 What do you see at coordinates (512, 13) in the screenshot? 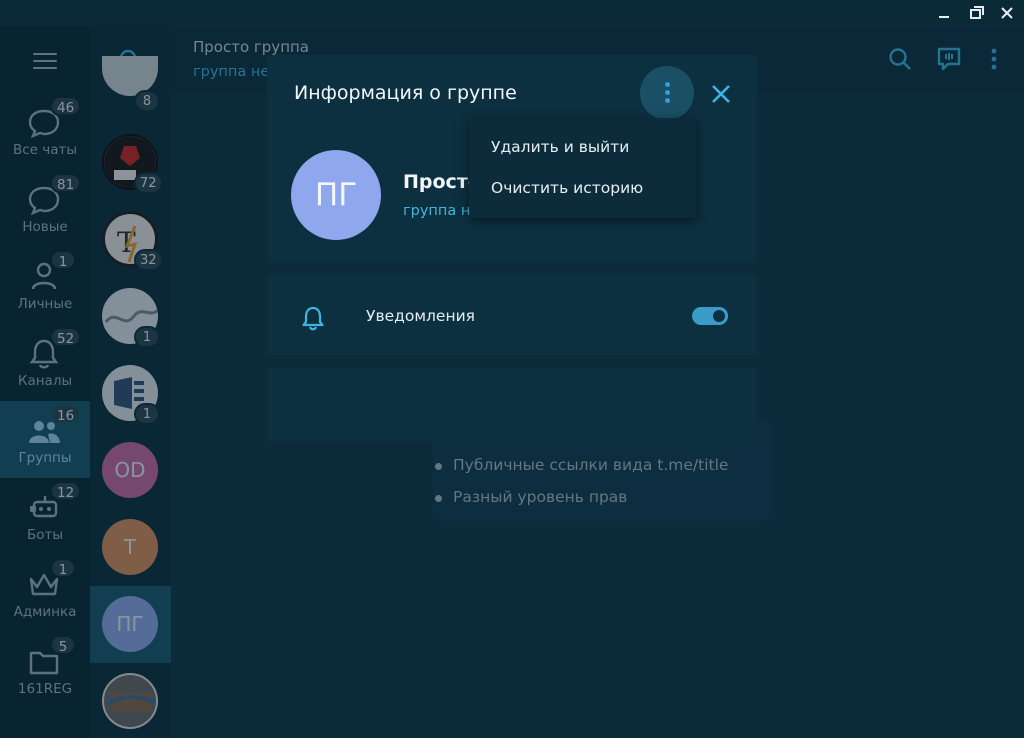
I see `window-titlebar` at bounding box center [512, 13].